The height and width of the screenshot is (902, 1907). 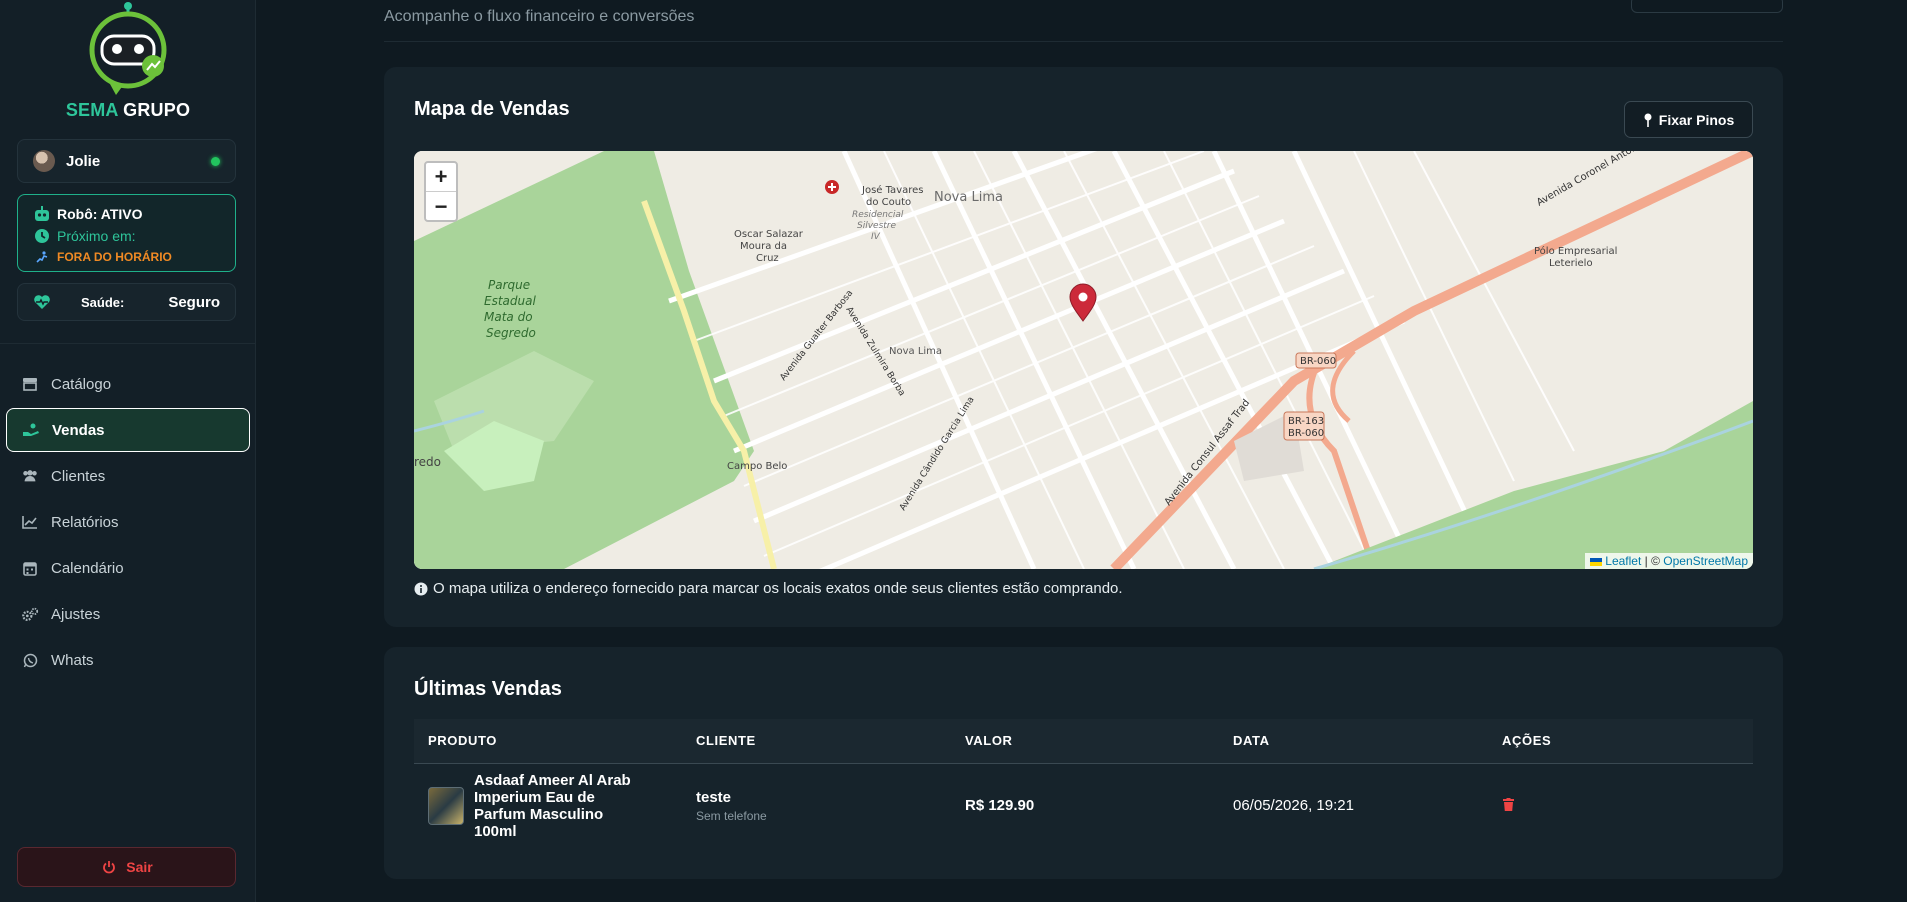 I want to click on map-zoom-control: + −, so click(x=441, y=191).